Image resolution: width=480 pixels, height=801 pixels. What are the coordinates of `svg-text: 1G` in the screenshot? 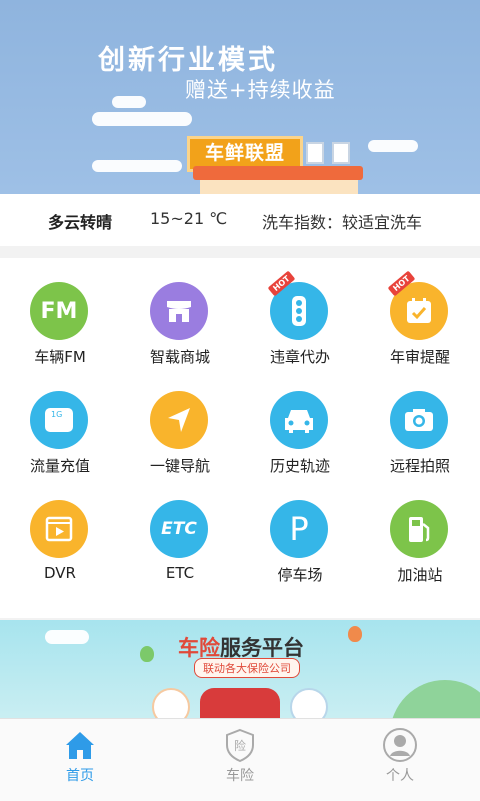 It's located at (56, 414).